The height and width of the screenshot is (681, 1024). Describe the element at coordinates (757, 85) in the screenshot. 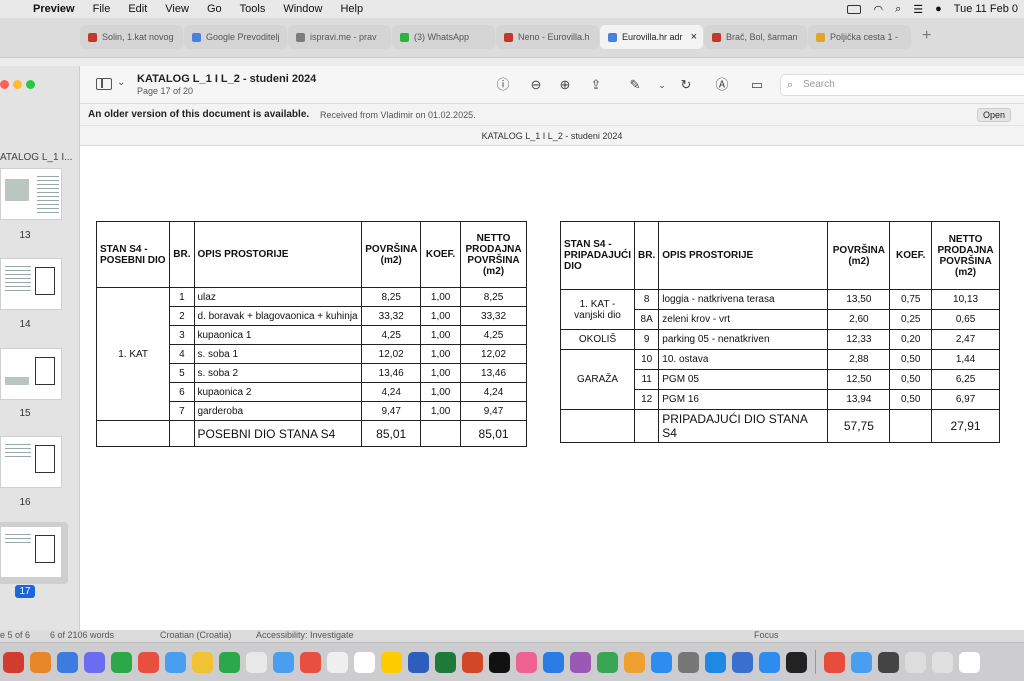

I see `form-fill-icon: ▭` at that location.